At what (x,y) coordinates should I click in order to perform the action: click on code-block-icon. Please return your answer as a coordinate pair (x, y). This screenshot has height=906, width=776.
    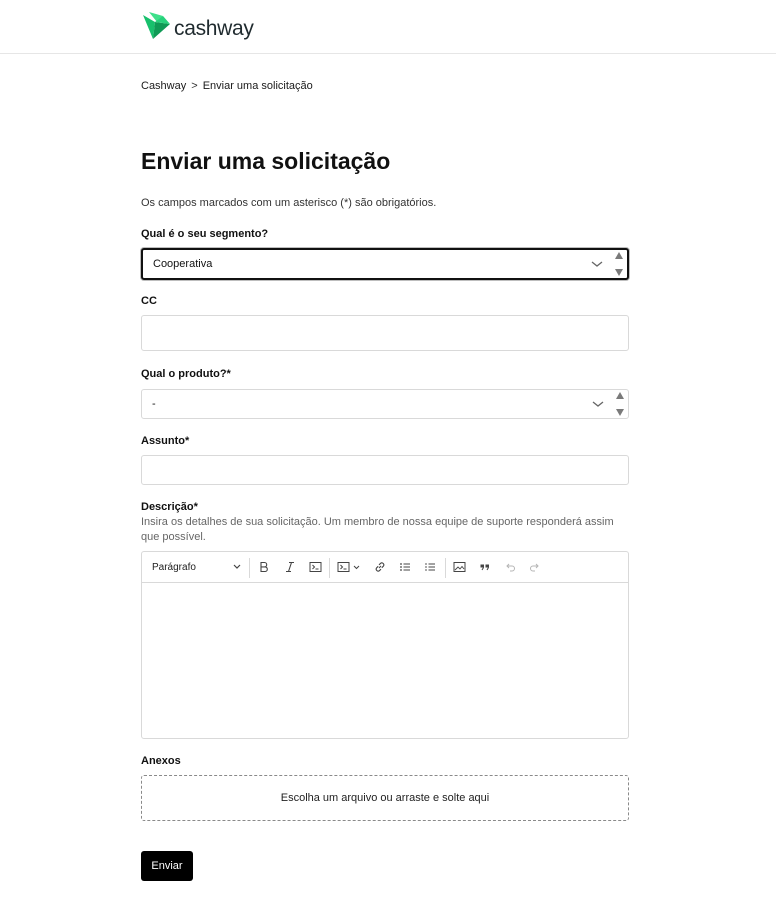
    Looking at the image, I should click on (350, 567).